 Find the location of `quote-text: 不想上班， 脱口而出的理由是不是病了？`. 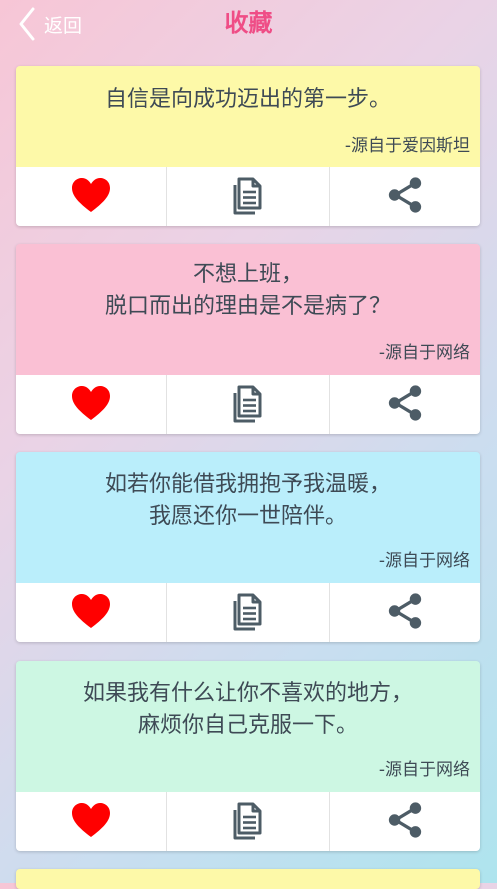

quote-text: 不想上班， 脱口而出的理由是不是病了？ is located at coordinates (248, 291).